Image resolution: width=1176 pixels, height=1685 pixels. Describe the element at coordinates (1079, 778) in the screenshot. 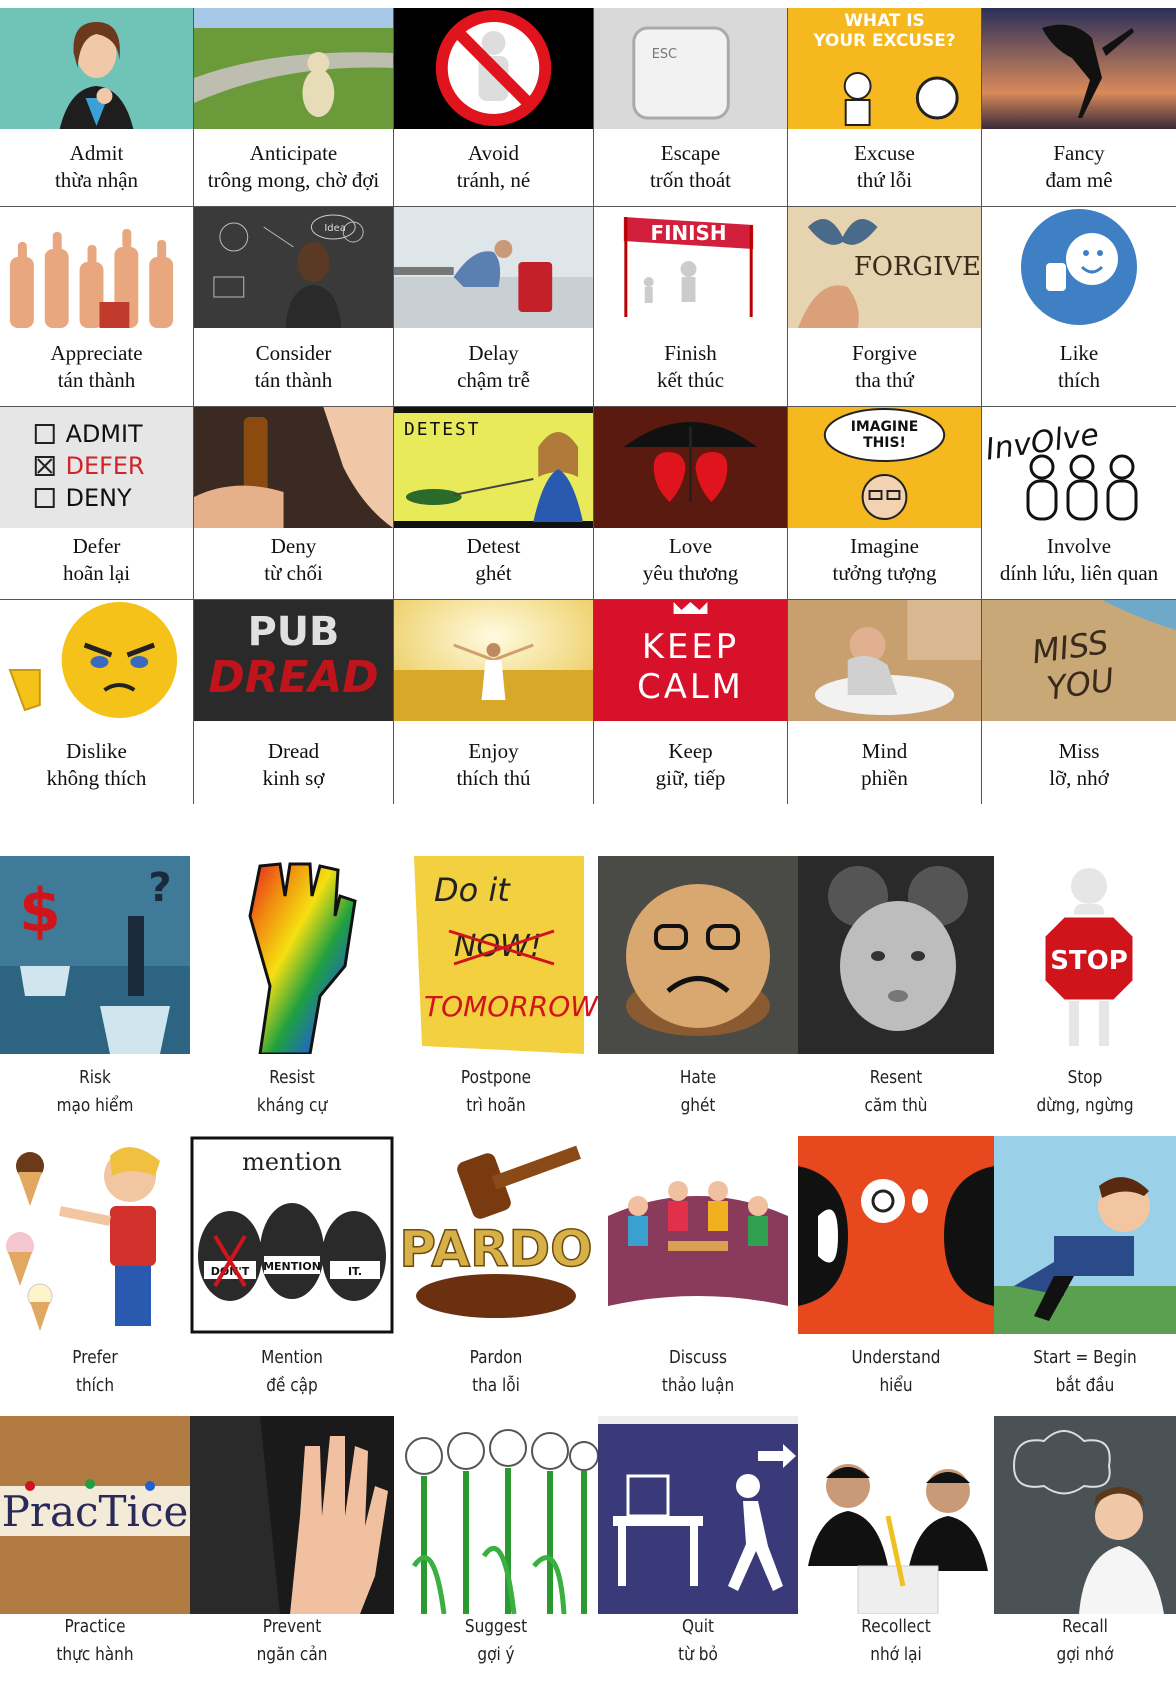

I see `card-meaning: lỡ, nhớ` at that location.